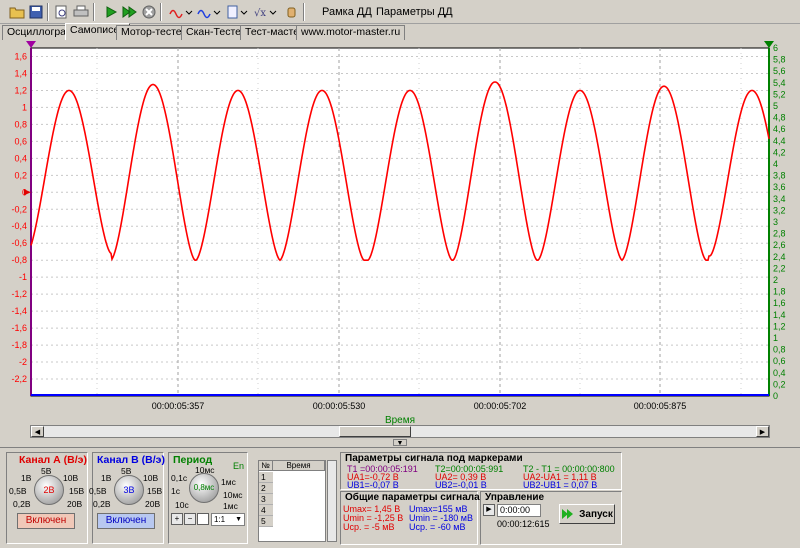 The image size is (800, 548). I want to click on knob-tick: 20В, so click(75, 504).